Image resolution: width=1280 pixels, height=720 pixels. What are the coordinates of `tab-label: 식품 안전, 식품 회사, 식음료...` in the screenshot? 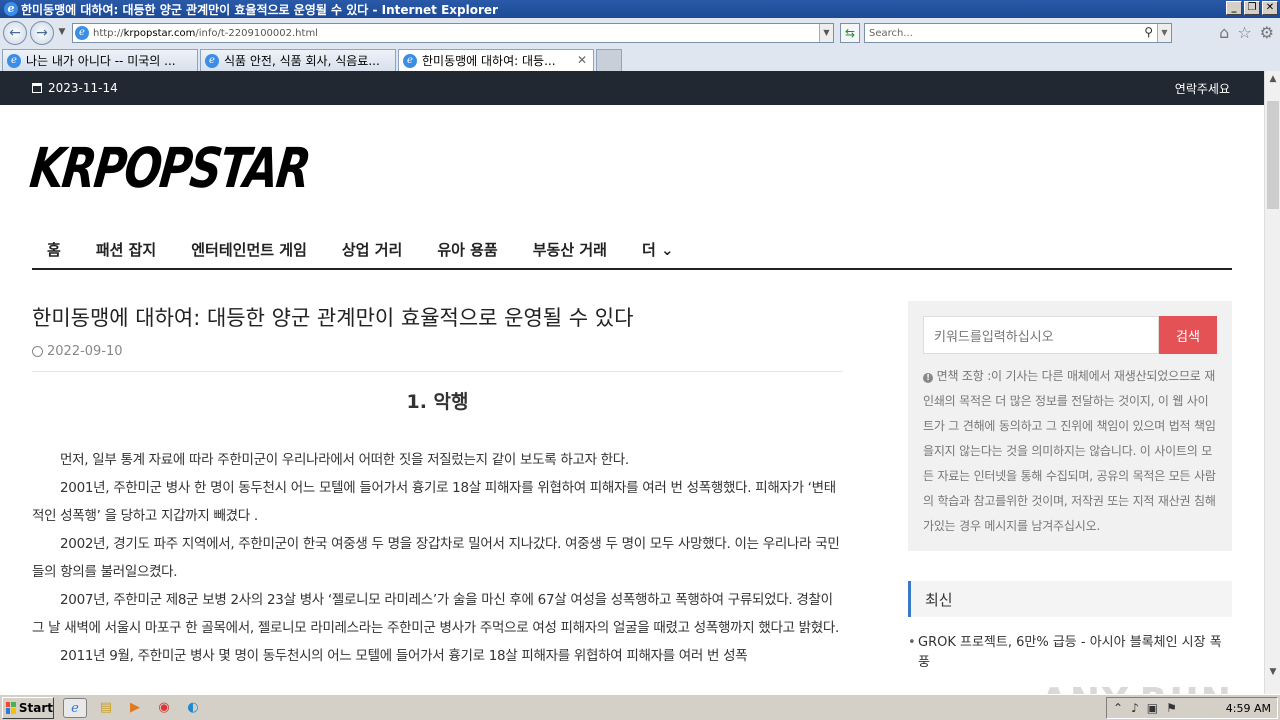 It's located at (302, 61).